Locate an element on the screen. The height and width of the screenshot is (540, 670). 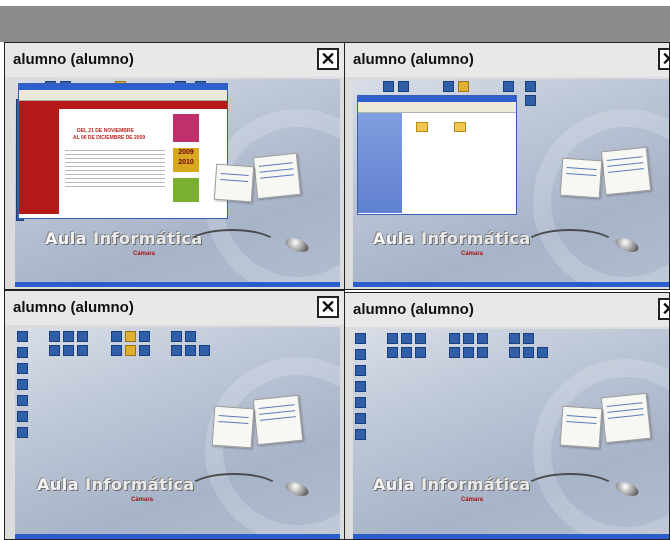
site-sidebar is located at coordinates (39, 161).